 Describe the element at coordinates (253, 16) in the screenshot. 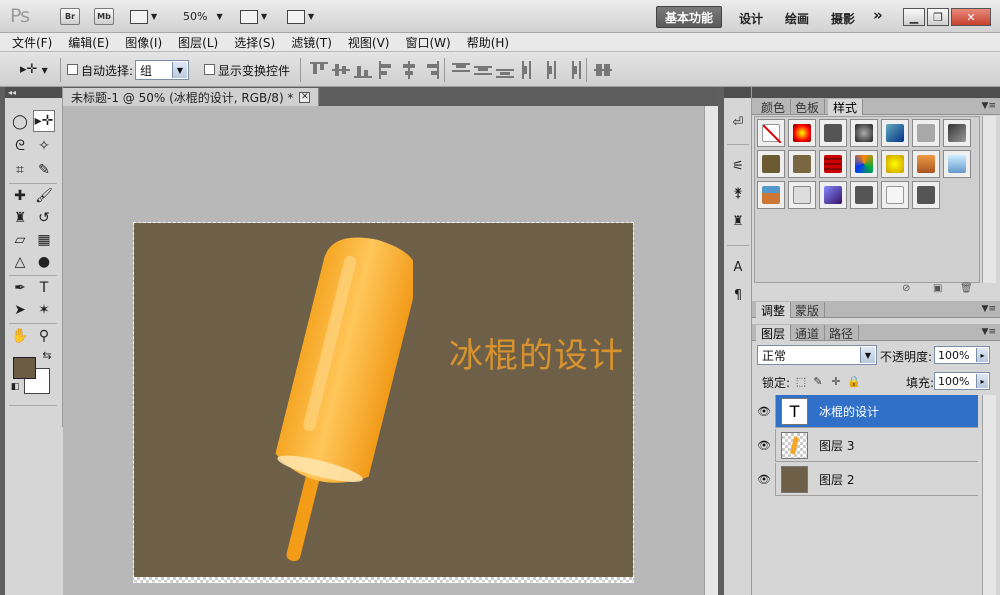

I see `arrange-documents-menu: ▼` at that location.